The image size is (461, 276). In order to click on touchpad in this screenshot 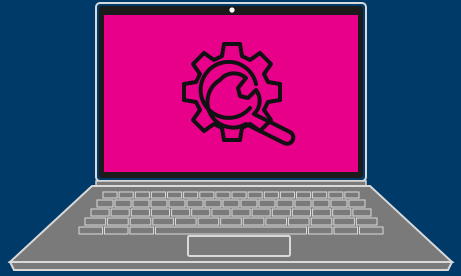, I will do `click(239, 246)`.